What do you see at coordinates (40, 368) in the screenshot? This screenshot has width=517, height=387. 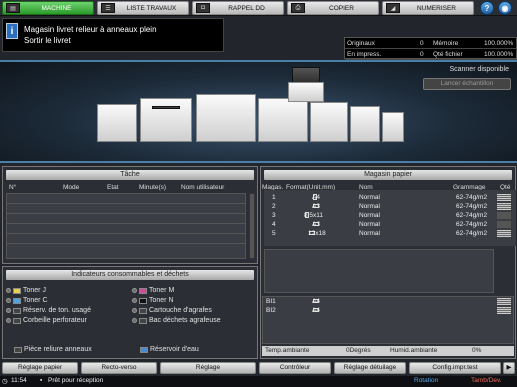 I see `paper-setting-button: Réglage papier` at bounding box center [40, 368].